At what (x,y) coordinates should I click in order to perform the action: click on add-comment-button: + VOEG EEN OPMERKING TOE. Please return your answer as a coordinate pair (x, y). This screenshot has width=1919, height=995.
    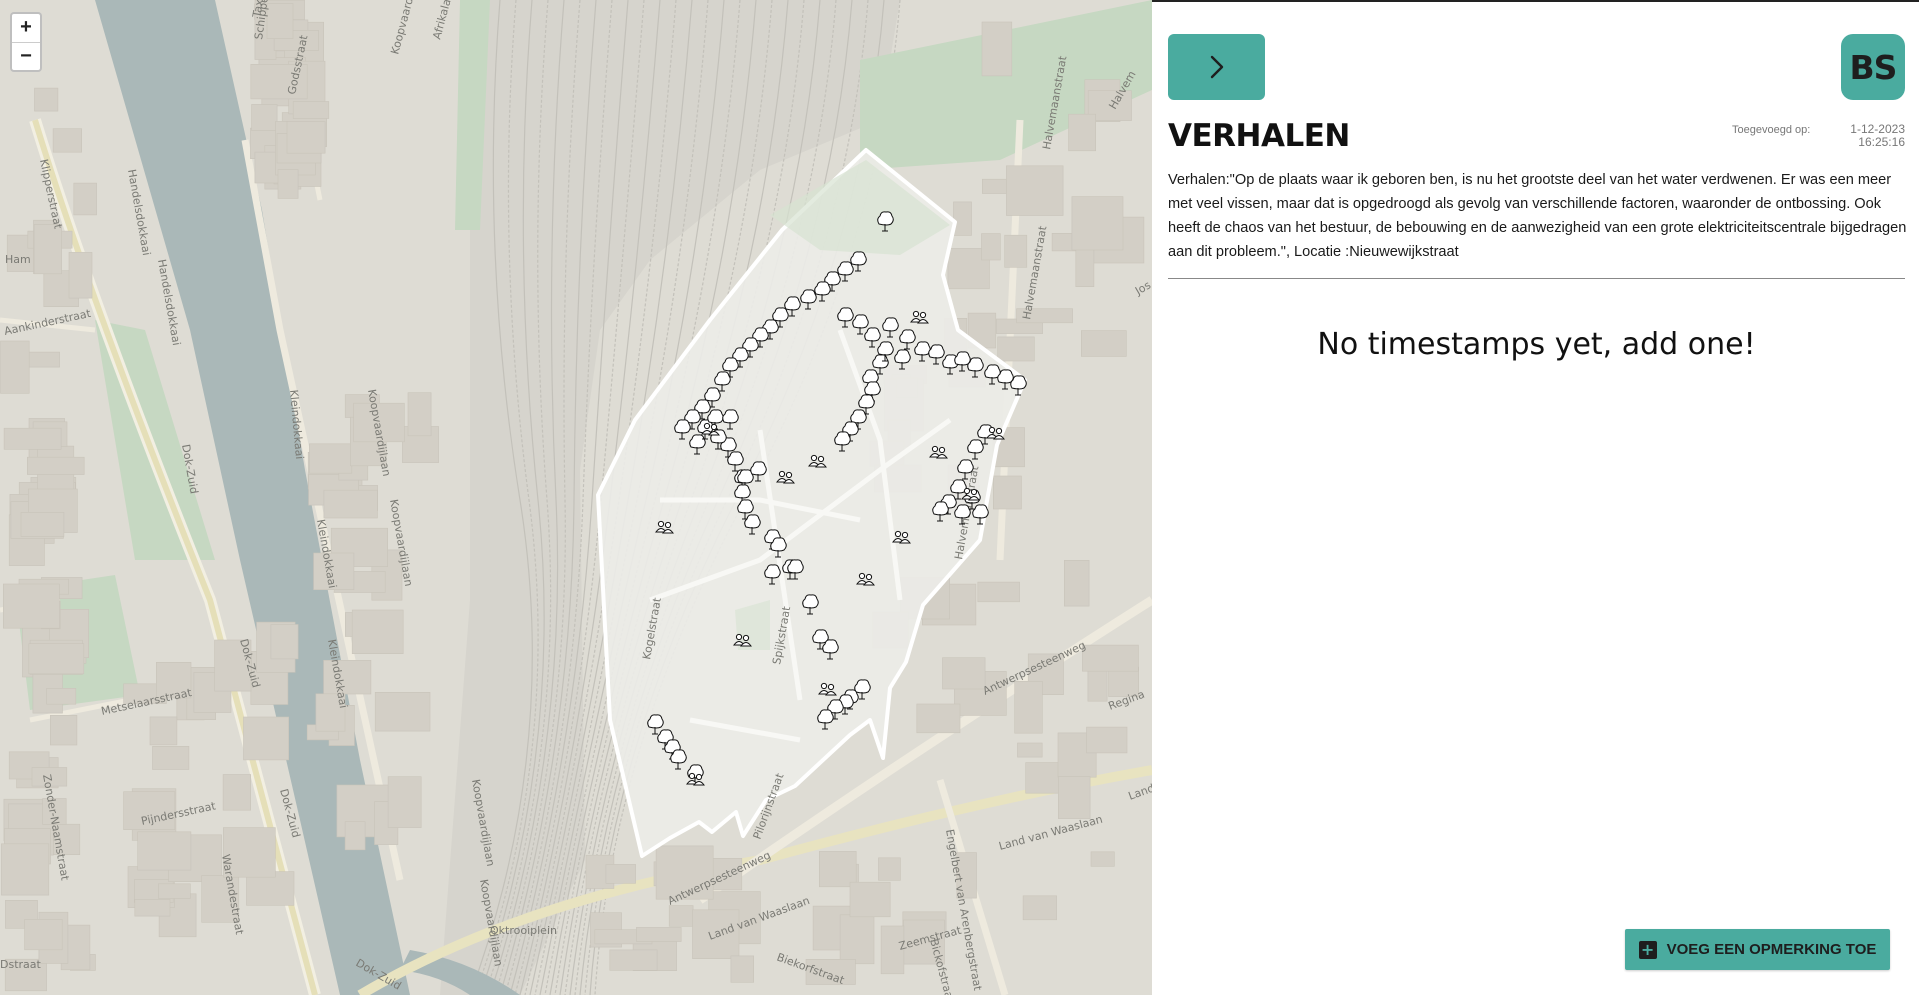
    Looking at the image, I should click on (1757, 949).